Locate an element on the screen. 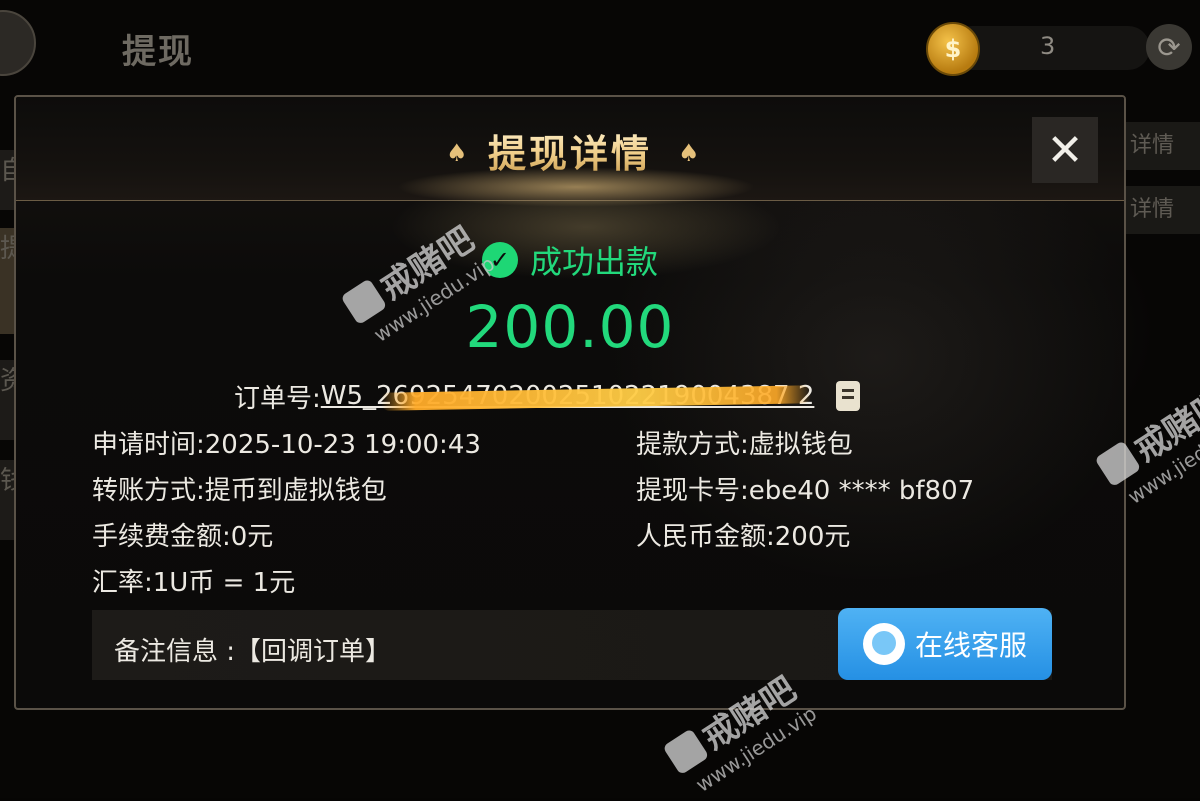 The width and height of the screenshot is (1200, 801). left-tab-label: 自 is located at coordinates (7, 171).